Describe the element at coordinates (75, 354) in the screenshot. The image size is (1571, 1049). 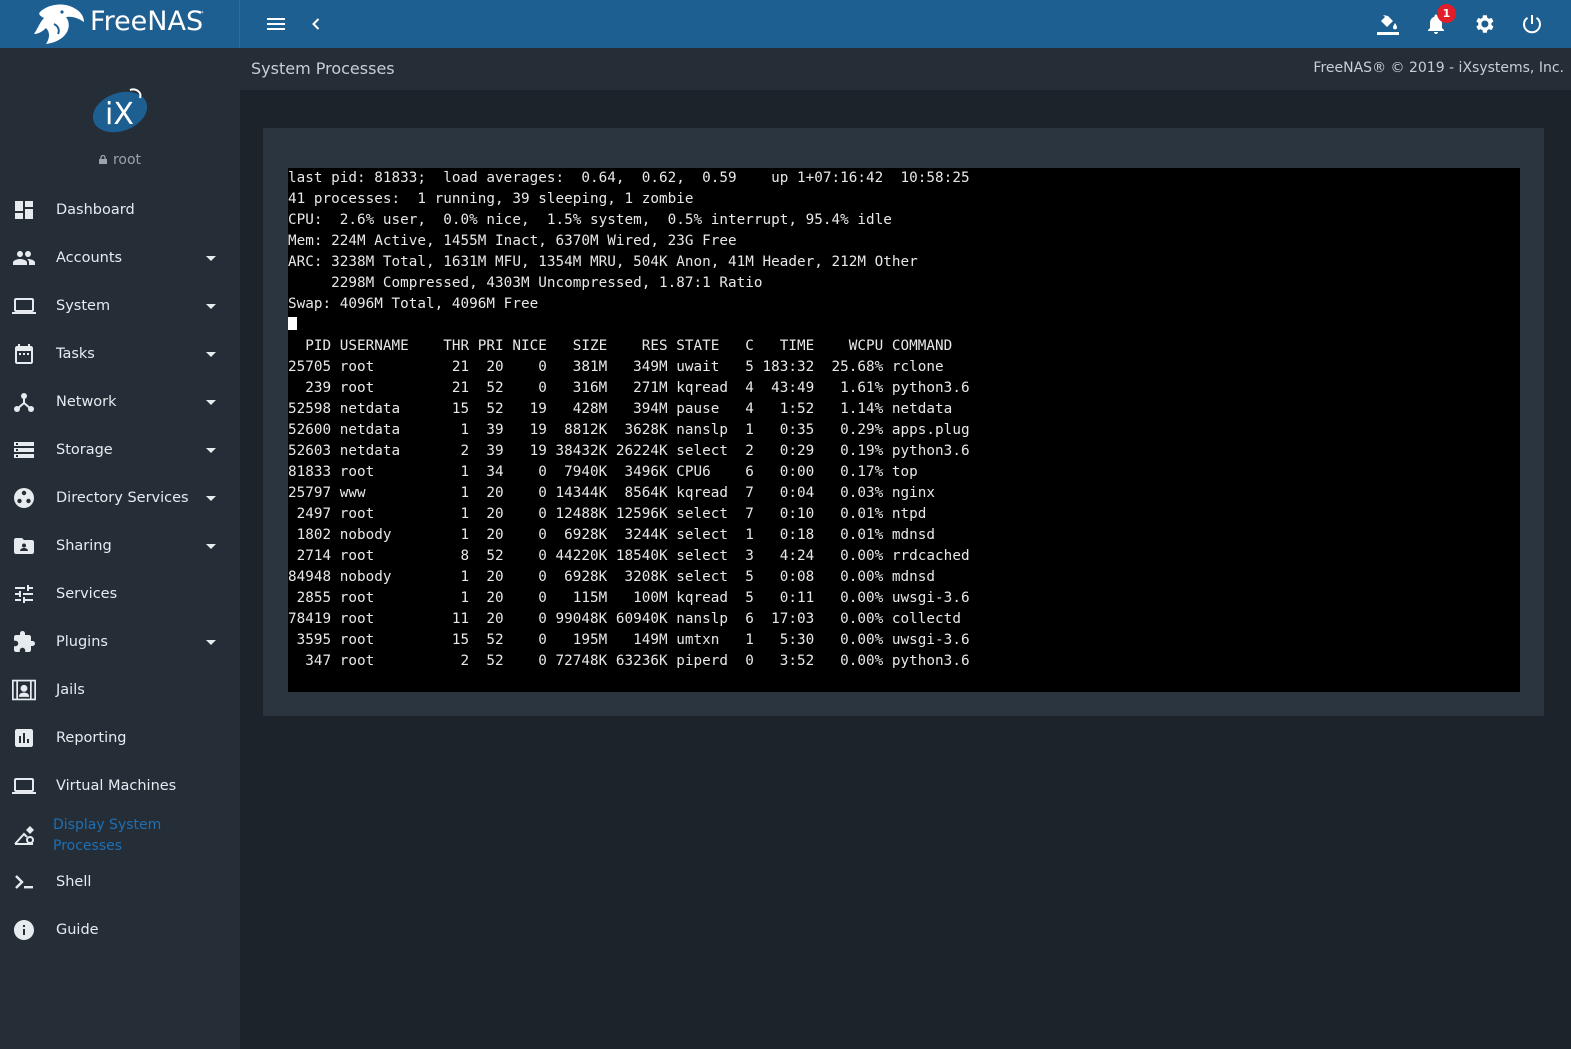
I see `sidebar-item-label: Tasks` at that location.